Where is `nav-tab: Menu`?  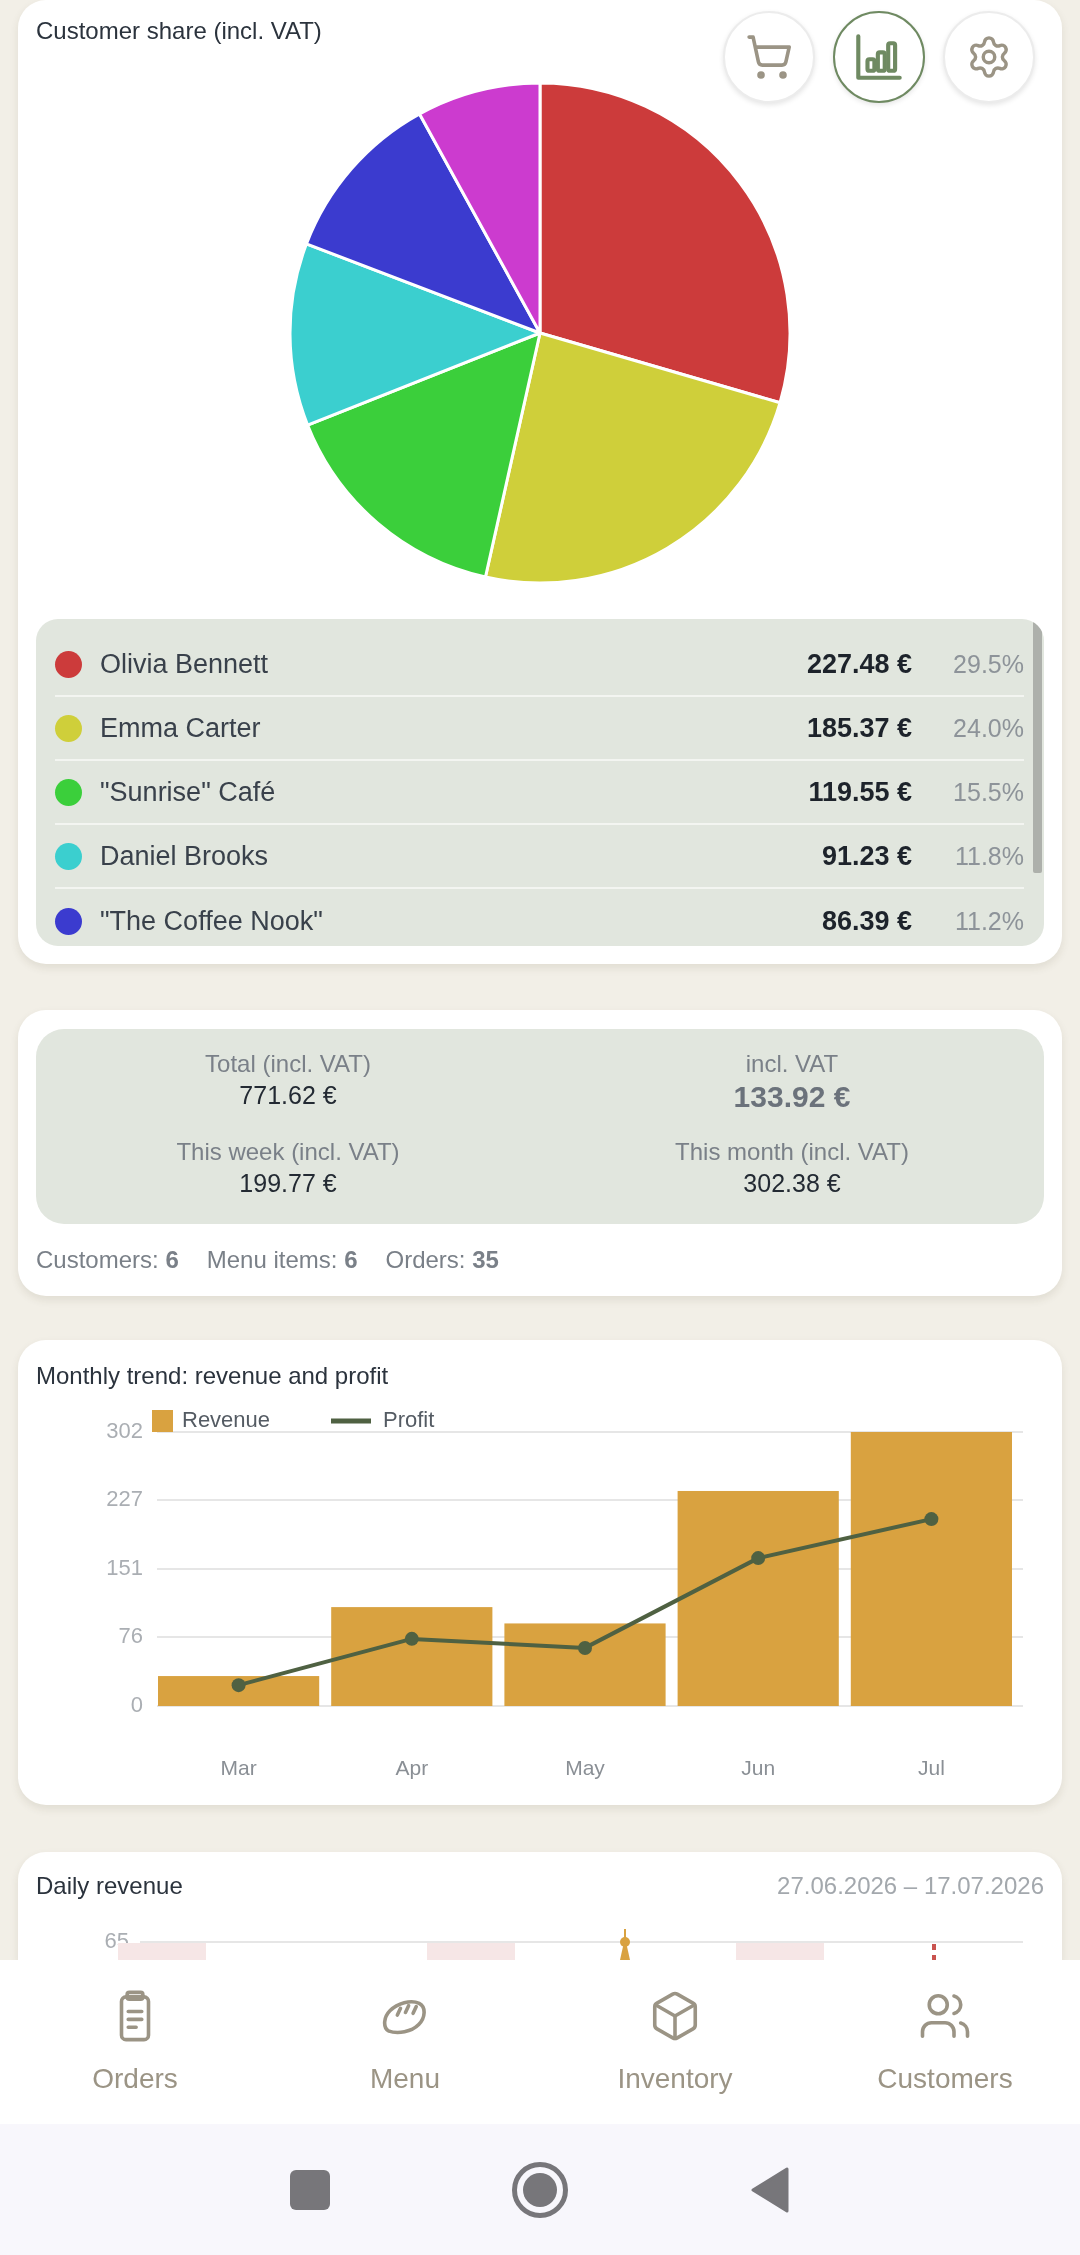 nav-tab: Menu is located at coordinates (405, 2042).